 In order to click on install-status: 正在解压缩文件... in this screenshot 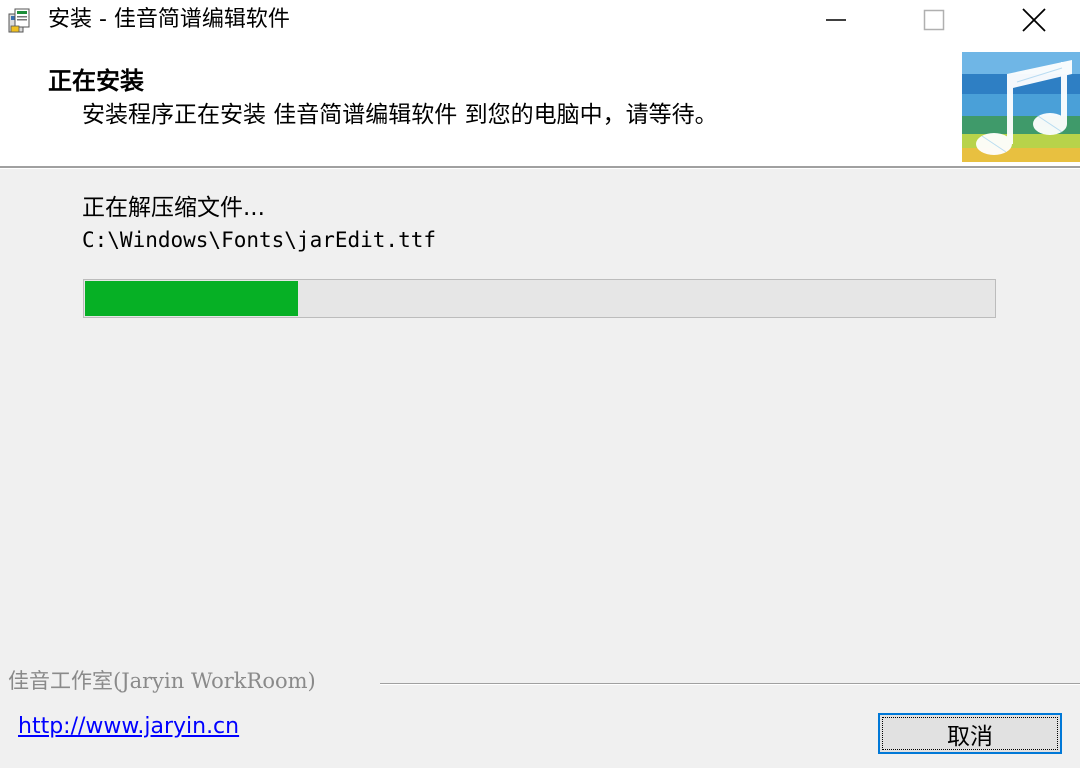, I will do `click(173, 208)`.